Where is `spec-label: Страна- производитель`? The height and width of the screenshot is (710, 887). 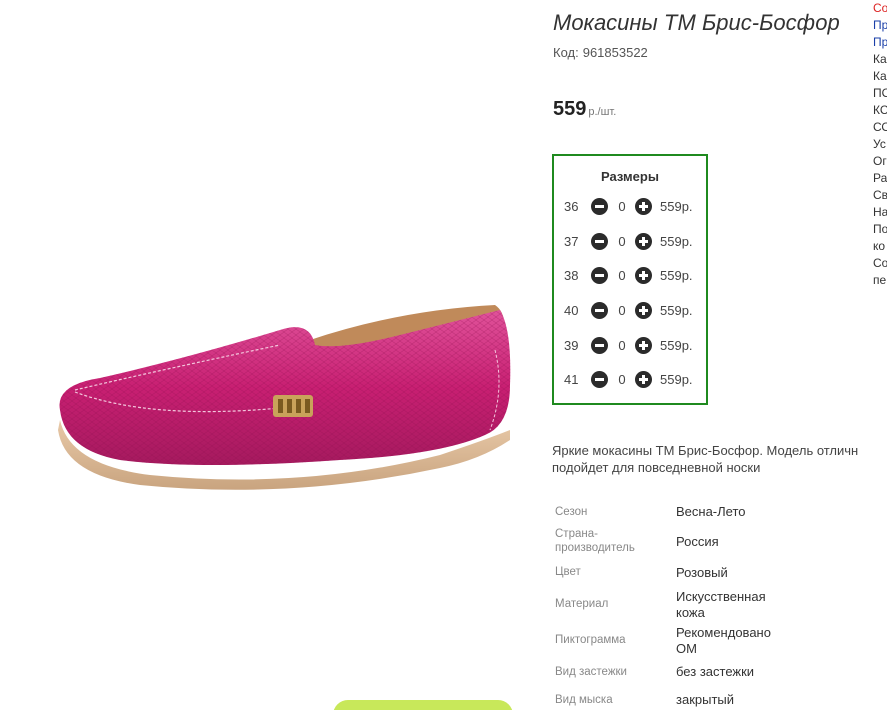 spec-label: Страна- производитель is located at coordinates (595, 541).